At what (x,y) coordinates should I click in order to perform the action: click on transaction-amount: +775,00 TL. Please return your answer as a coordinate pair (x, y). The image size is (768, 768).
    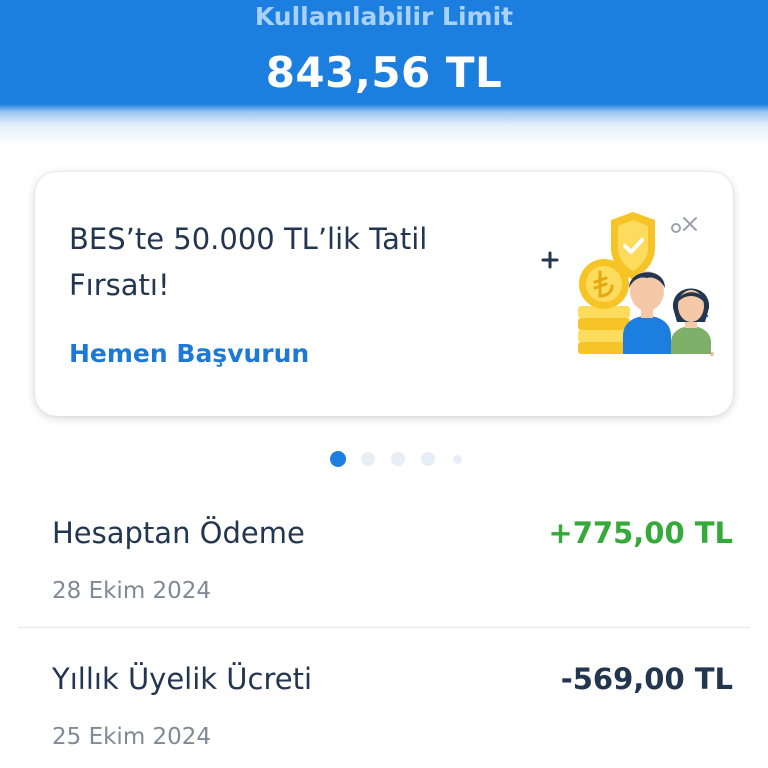
    Looking at the image, I should click on (640, 533).